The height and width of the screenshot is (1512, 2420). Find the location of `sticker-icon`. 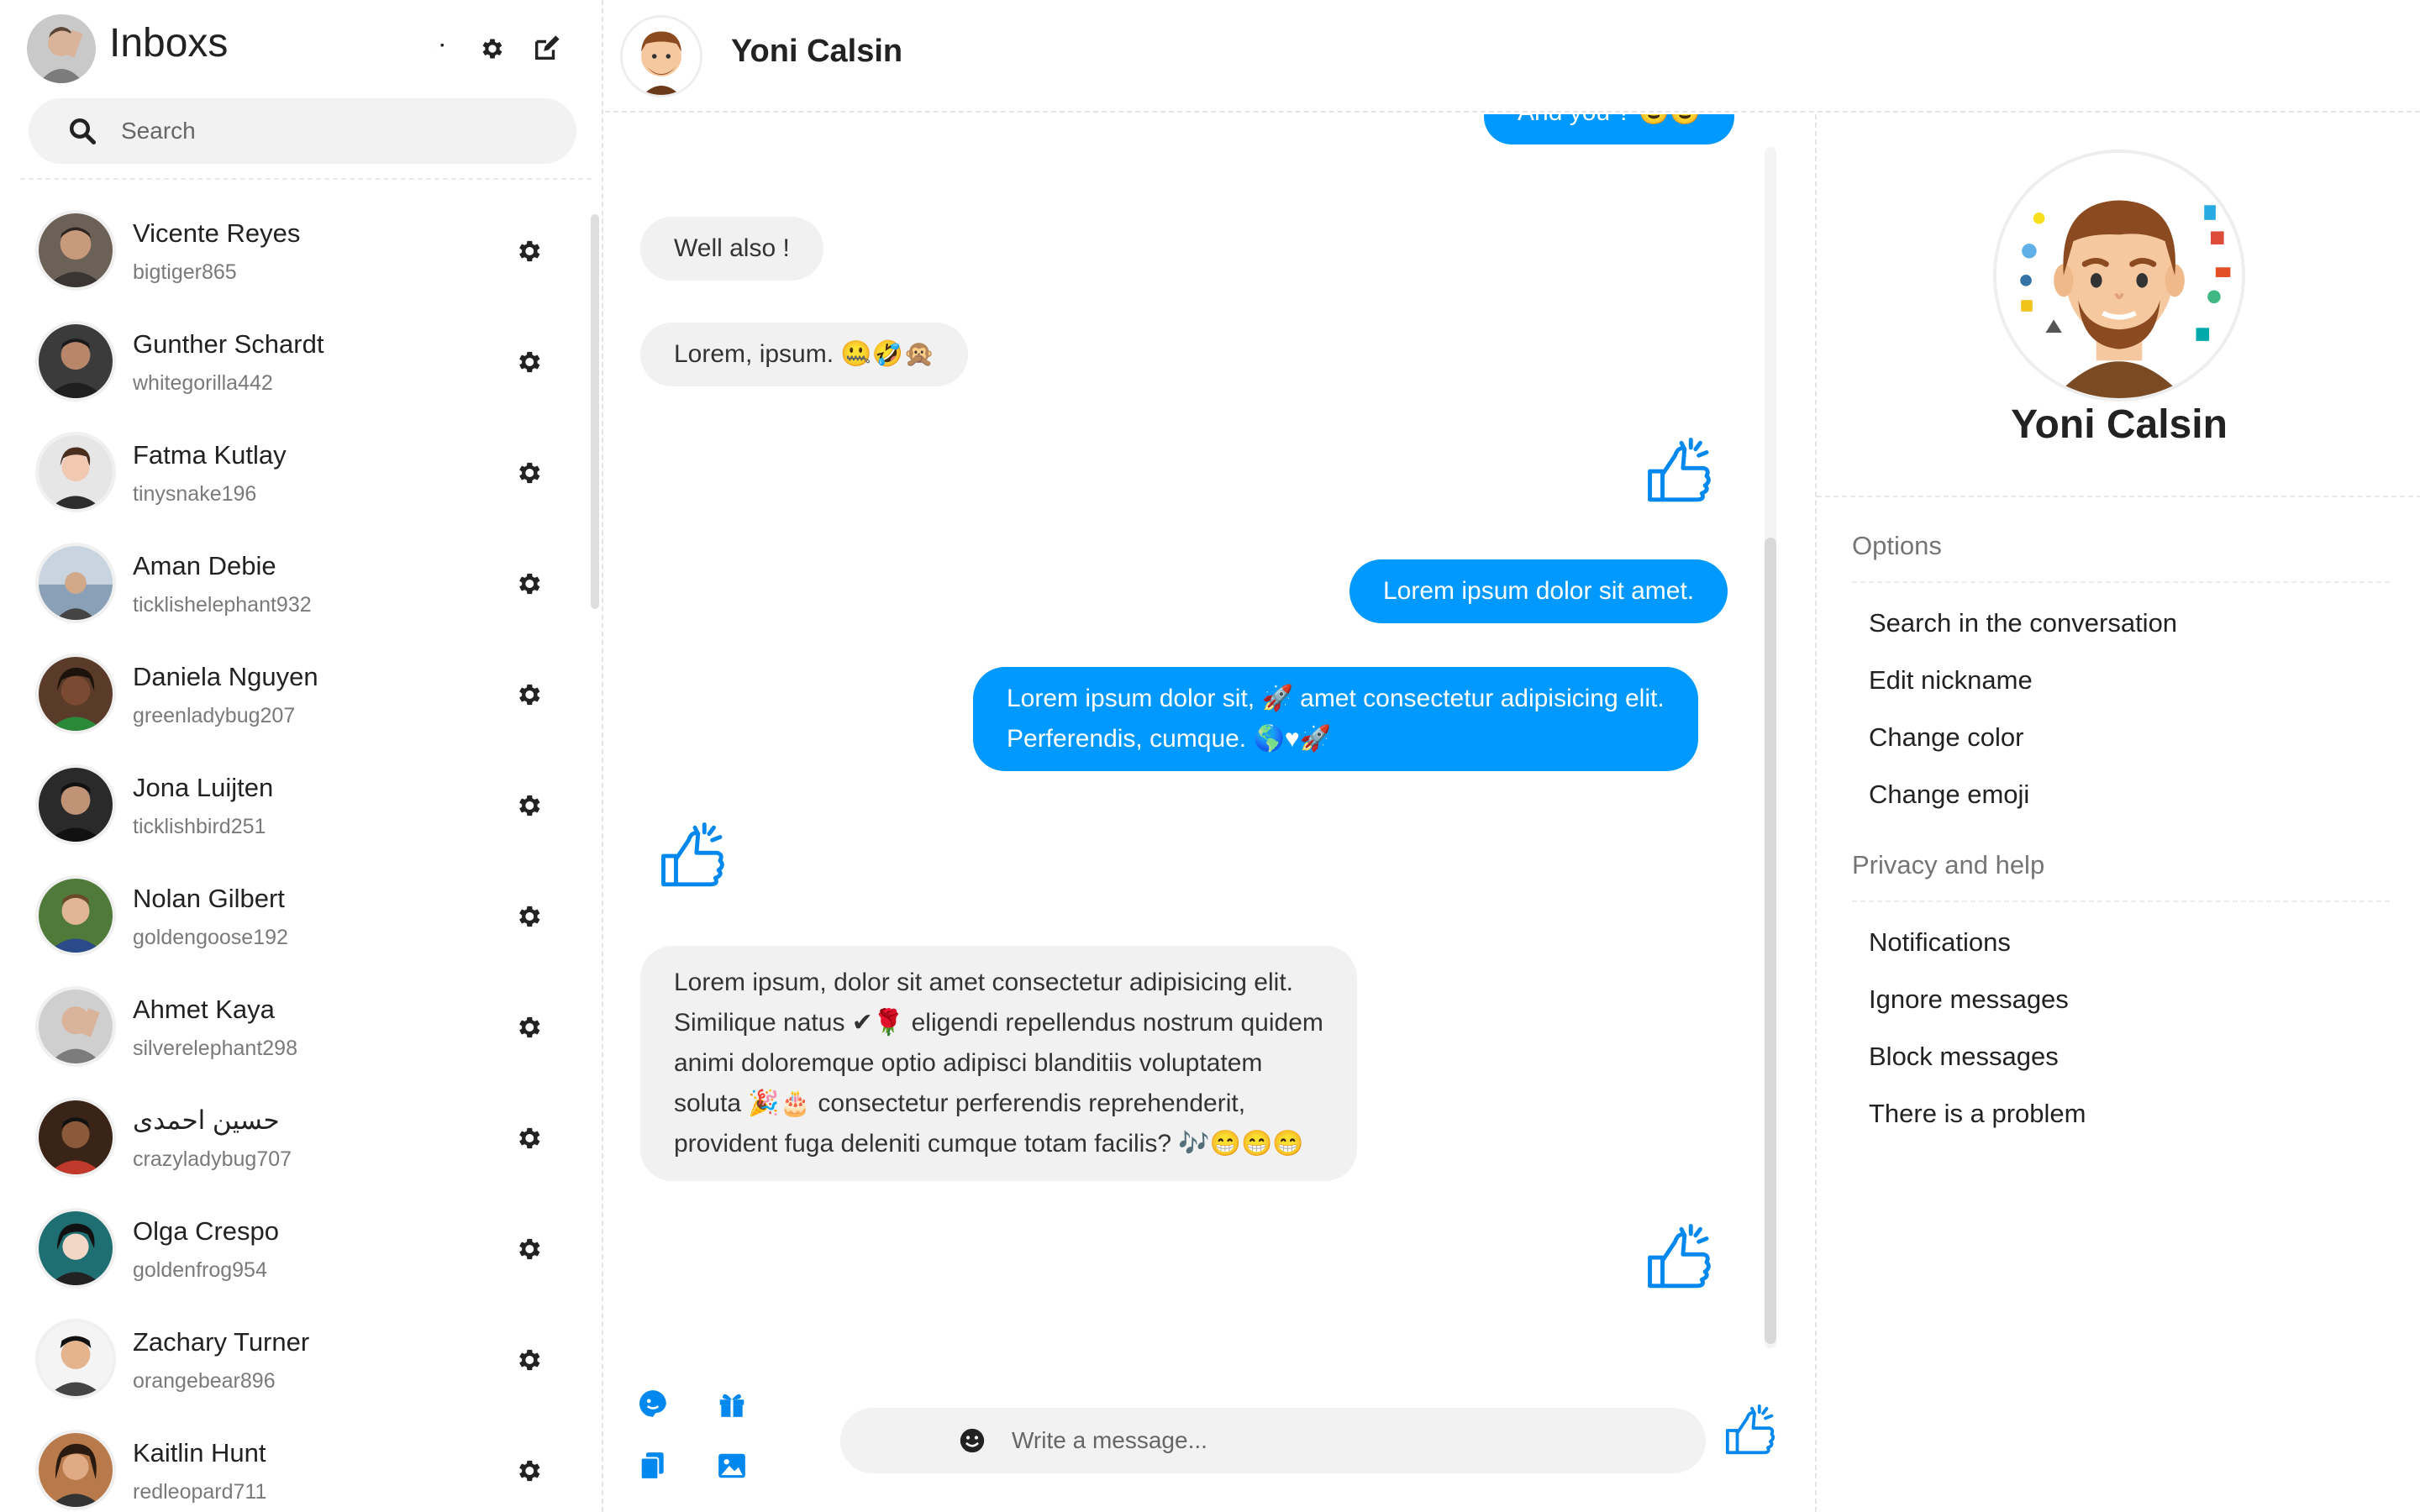

sticker-icon is located at coordinates (653, 1404).